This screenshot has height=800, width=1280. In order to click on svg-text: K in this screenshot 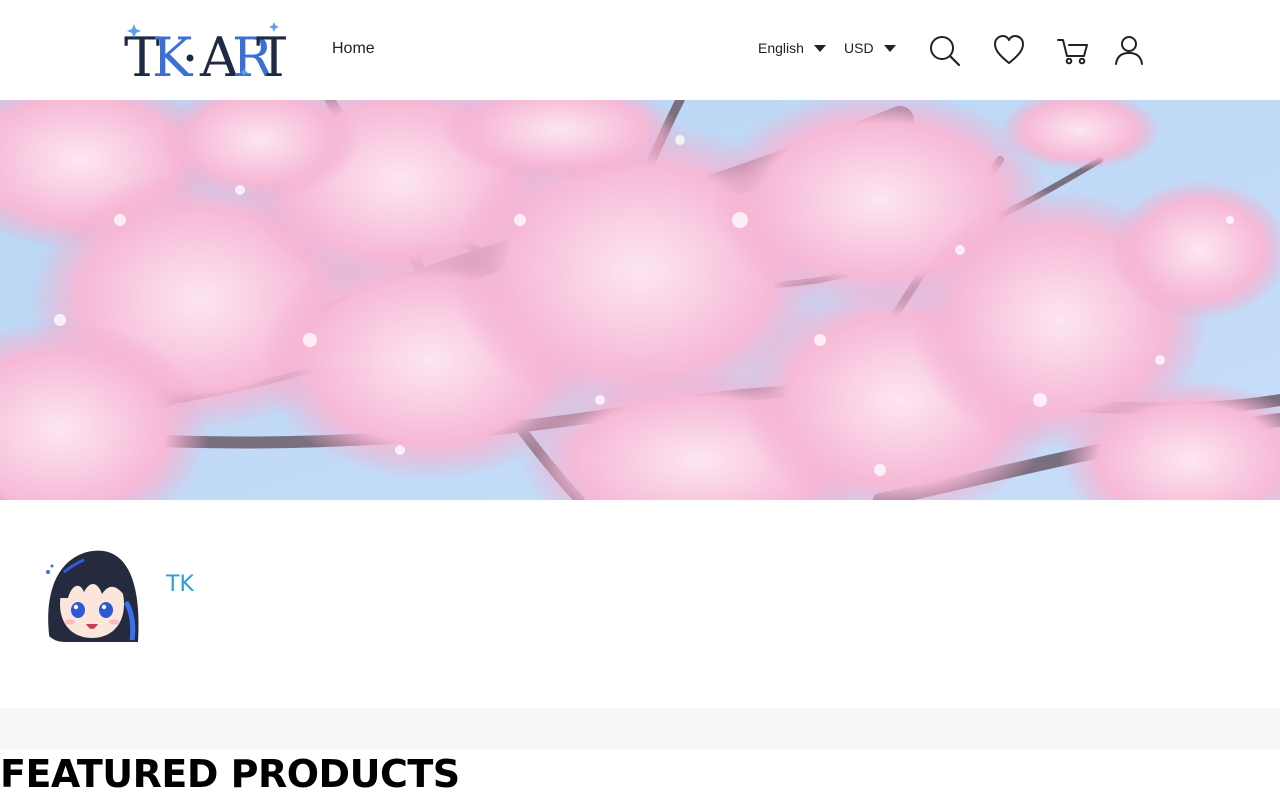, I will do `click(173, 54)`.